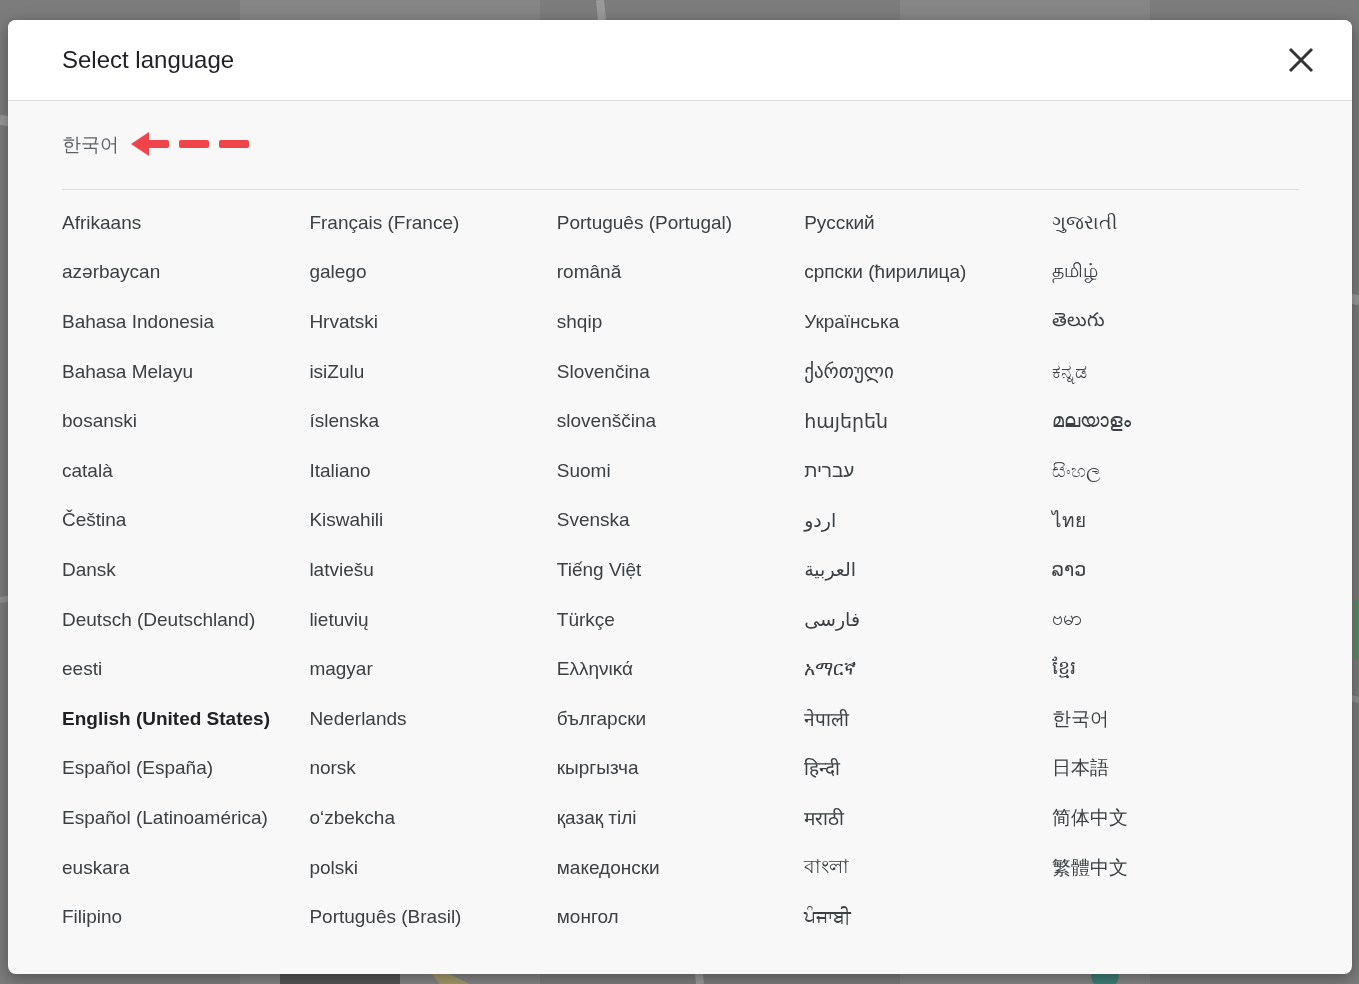 The image size is (1359, 984). What do you see at coordinates (583, 470) in the screenshot?
I see `language-option: Suomi` at bounding box center [583, 470].